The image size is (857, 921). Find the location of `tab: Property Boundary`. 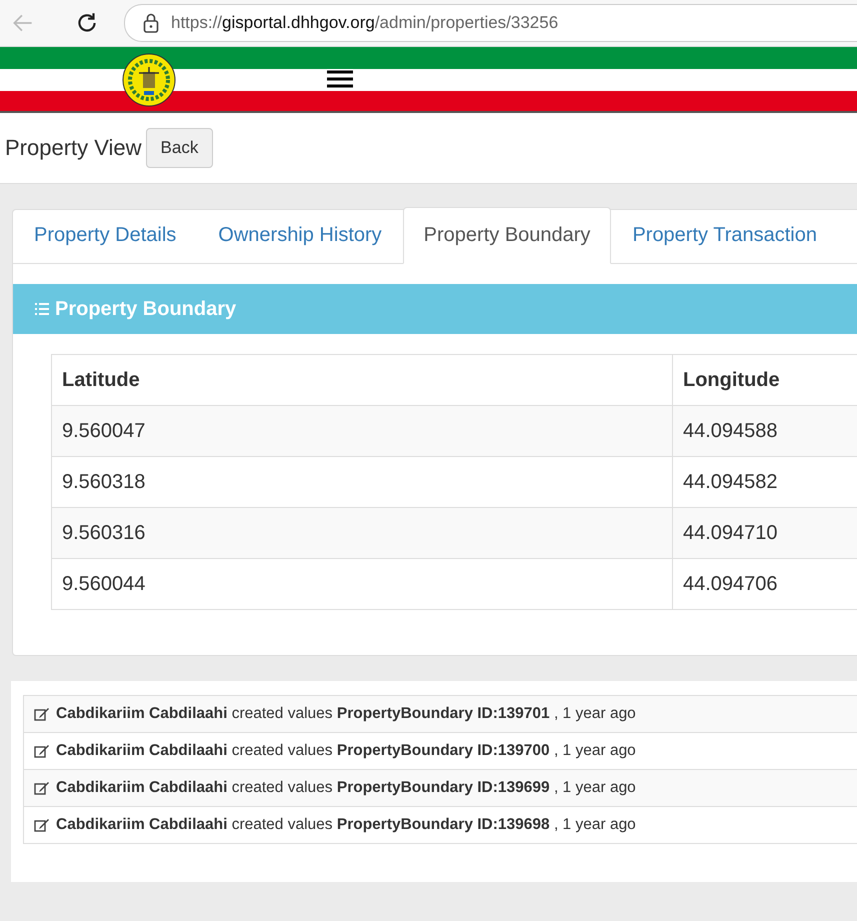

tab: Property Boundary is located at coordinates (507, 235).